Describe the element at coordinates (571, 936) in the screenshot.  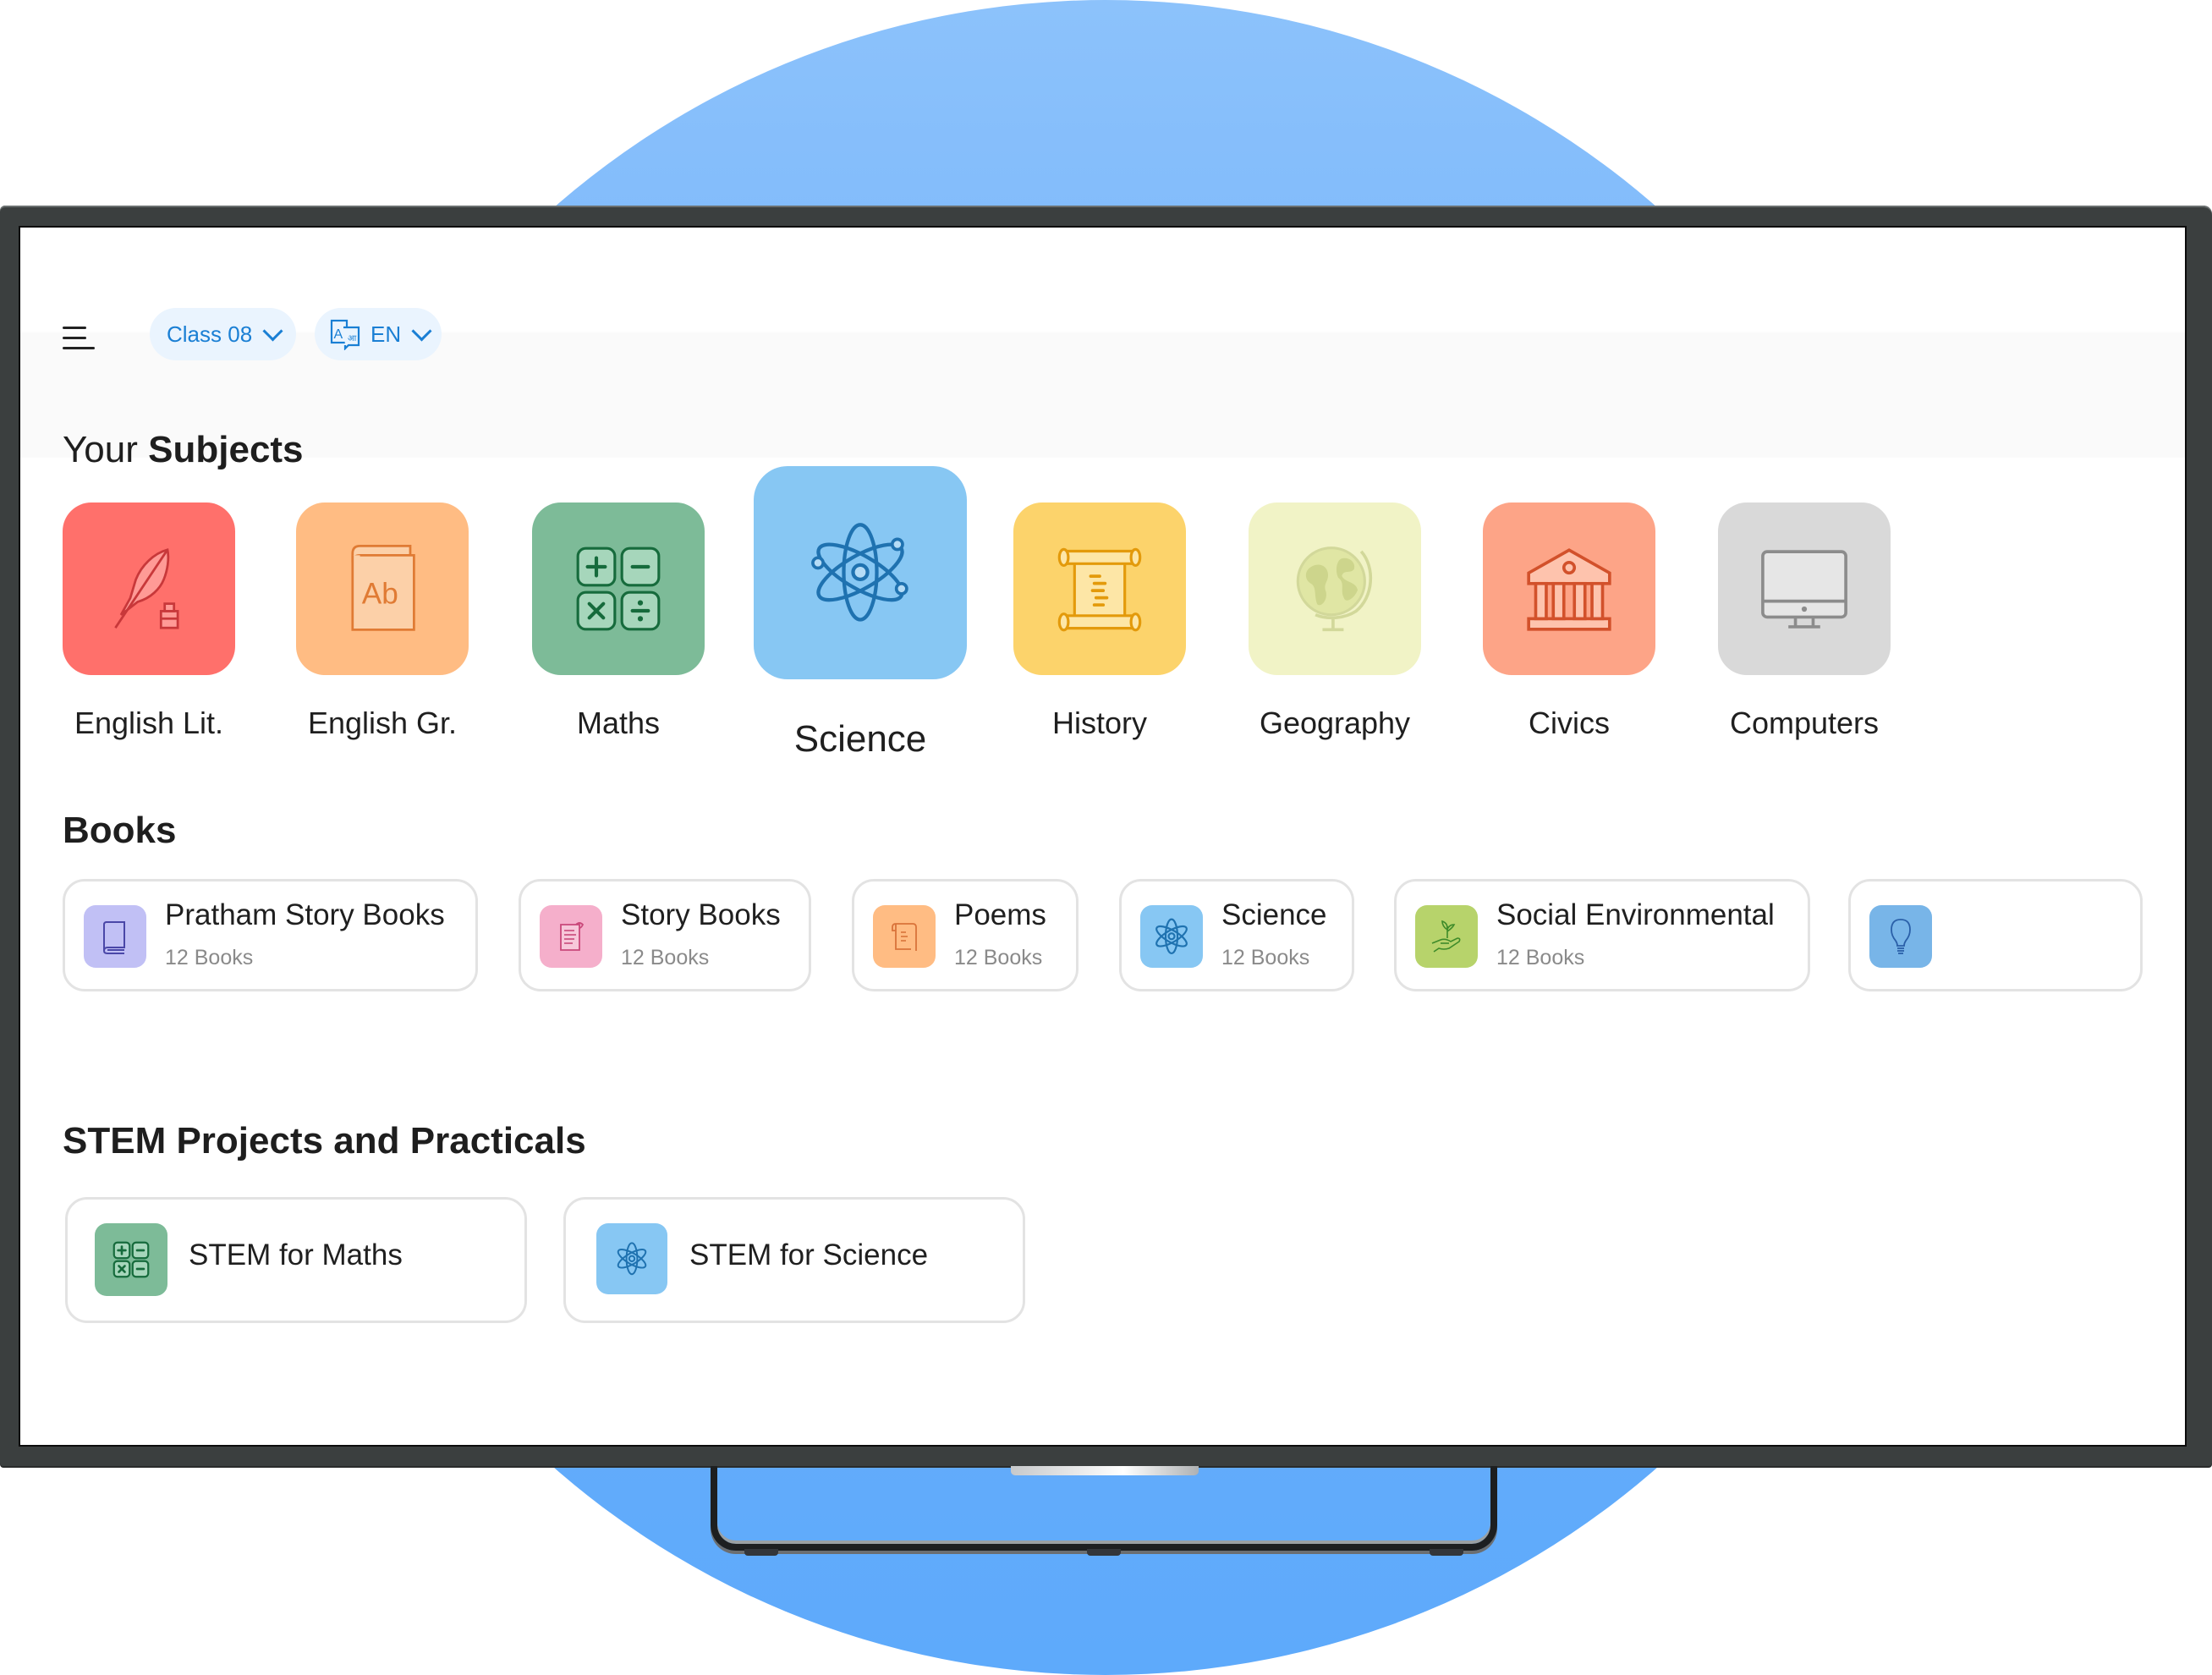
I see `document-icon` at that location.